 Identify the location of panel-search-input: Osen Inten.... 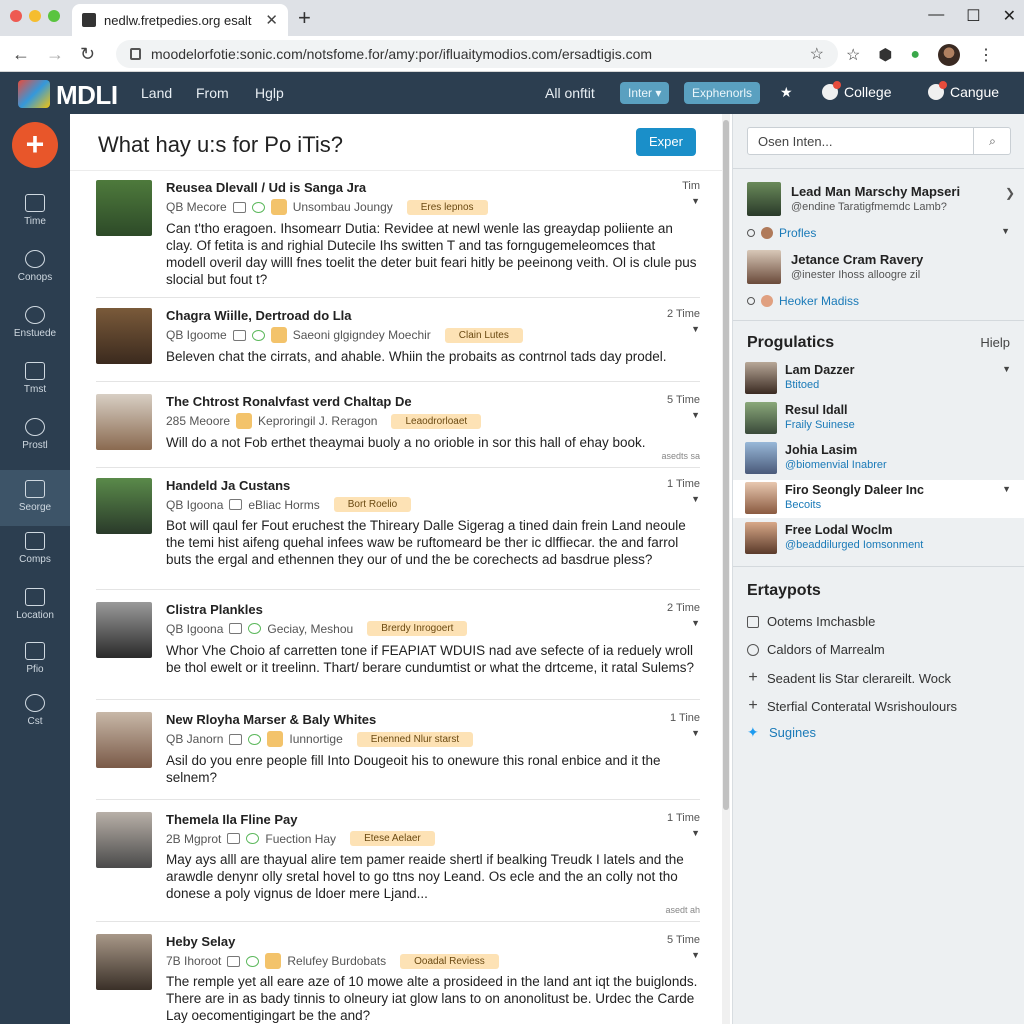
(879, 141).